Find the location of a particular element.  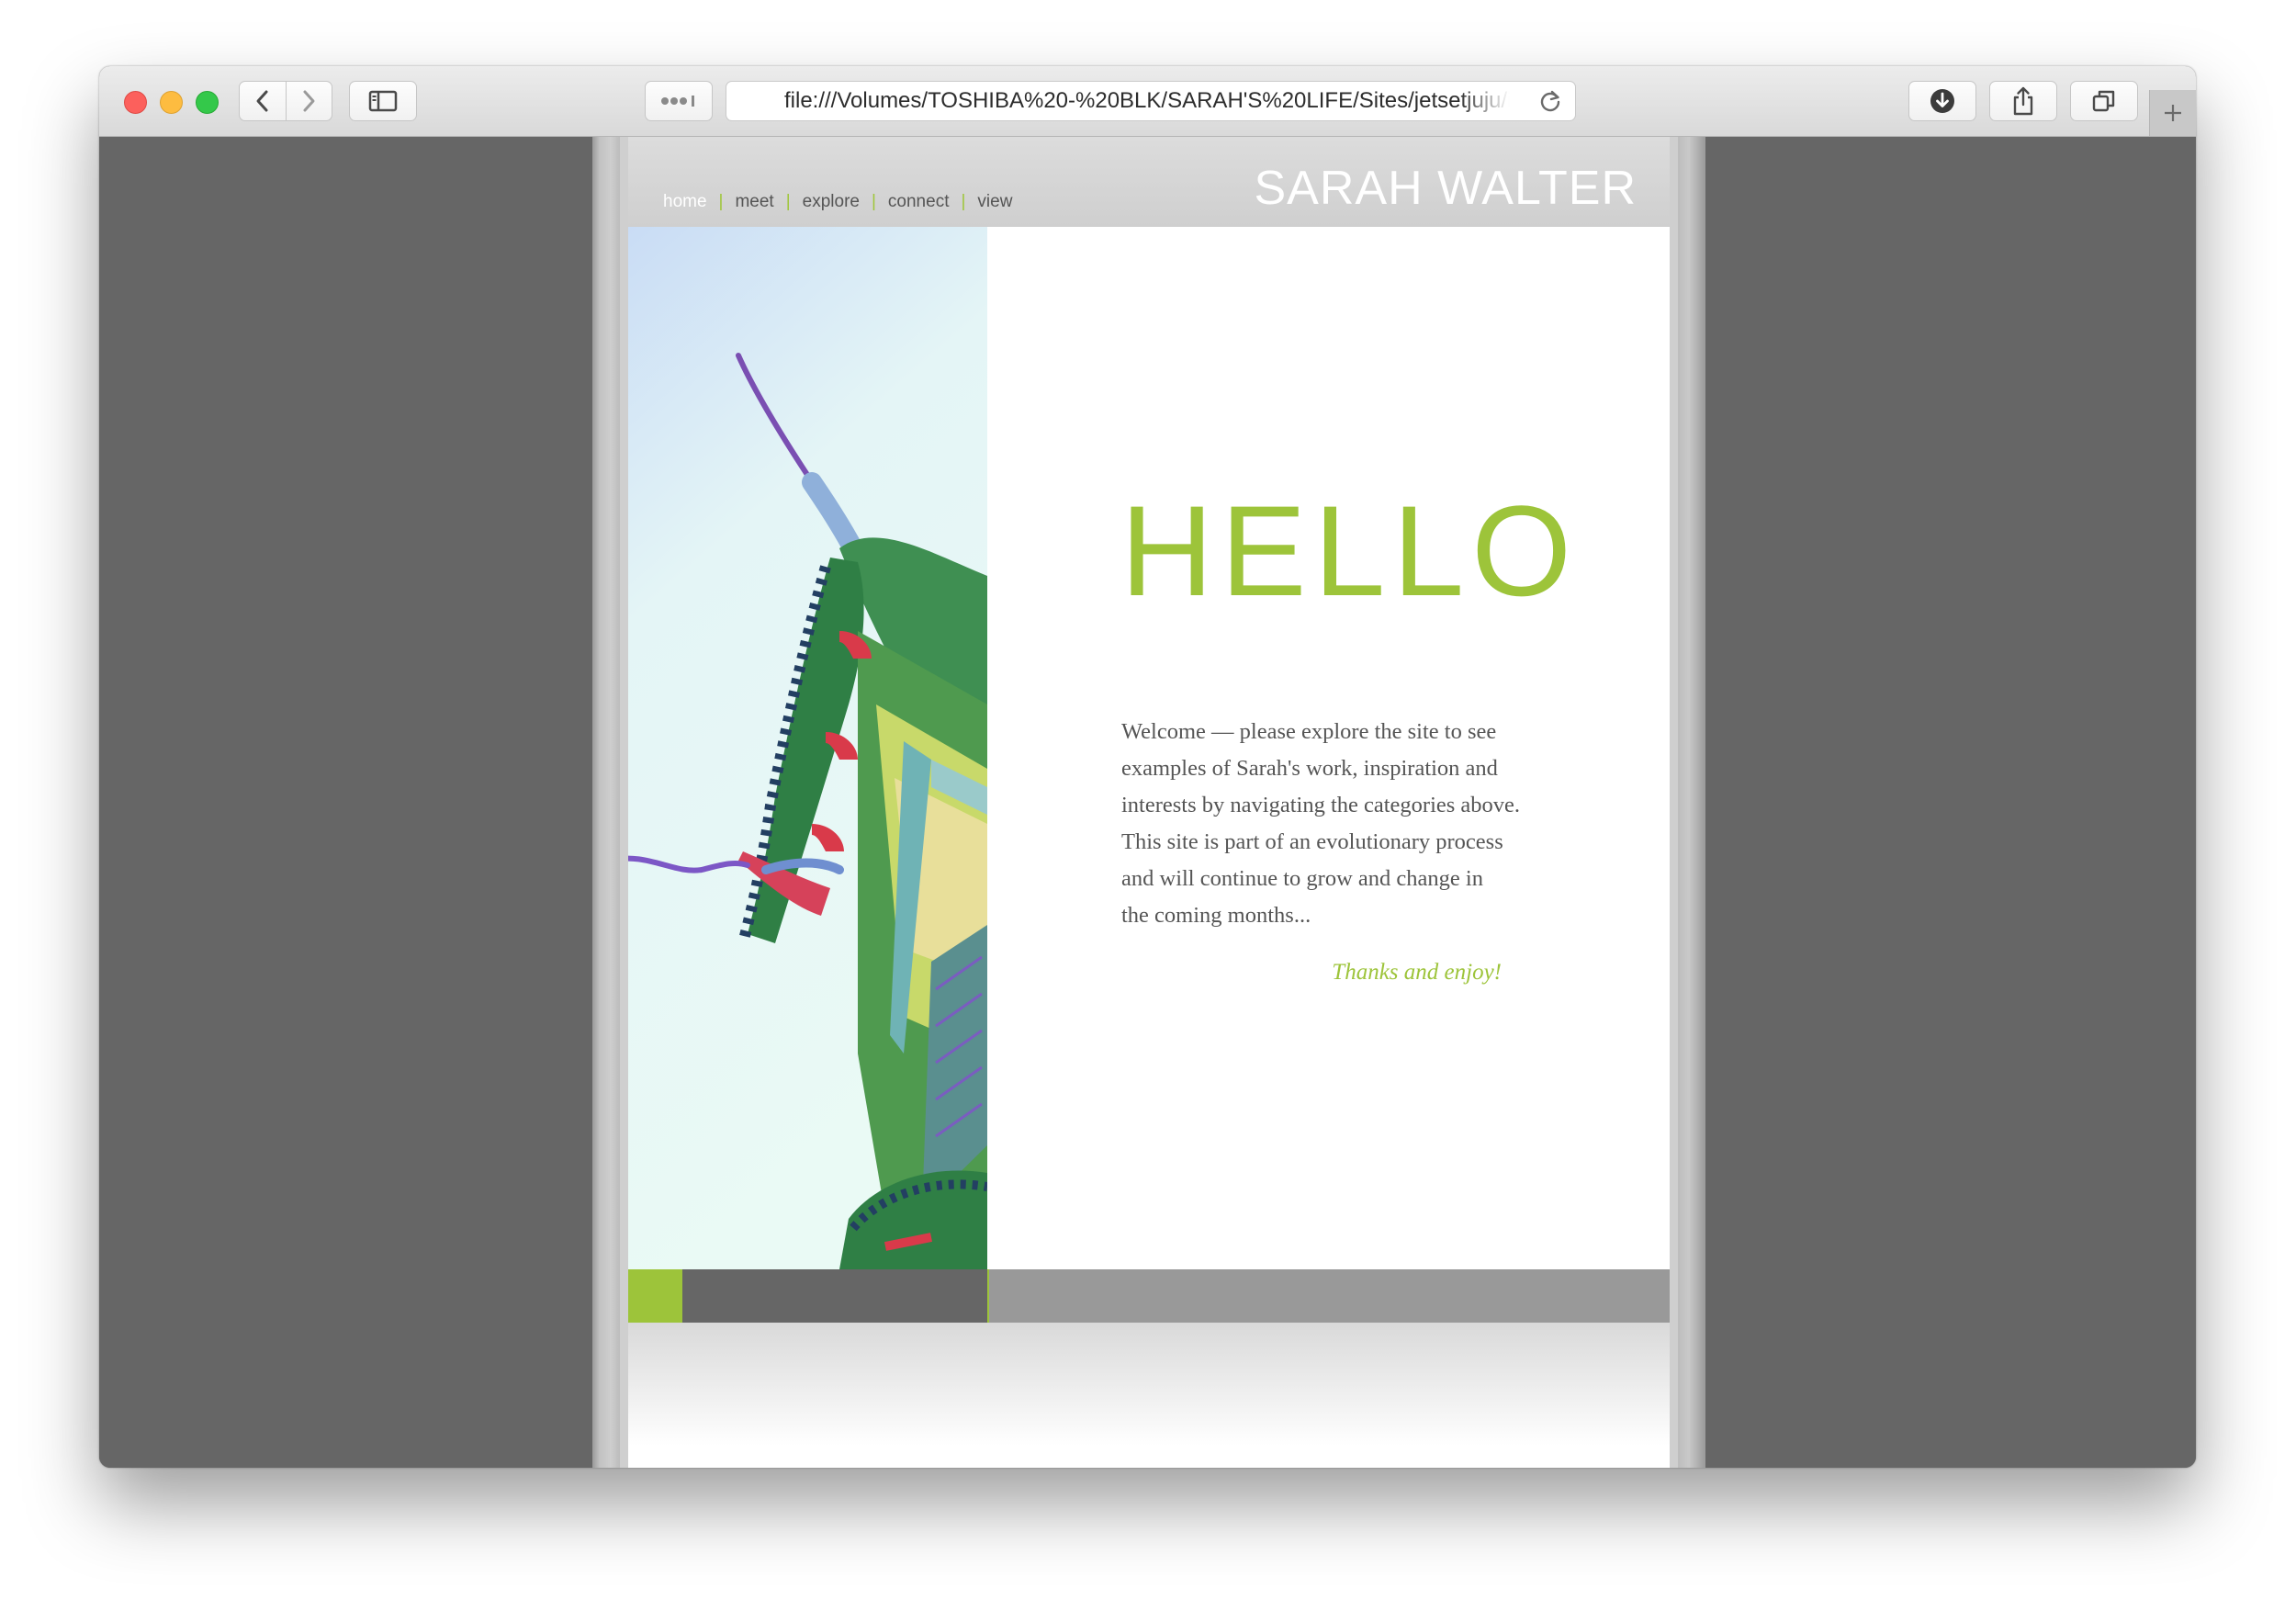

nav-connect: connect is located at coordinates (919, 202).